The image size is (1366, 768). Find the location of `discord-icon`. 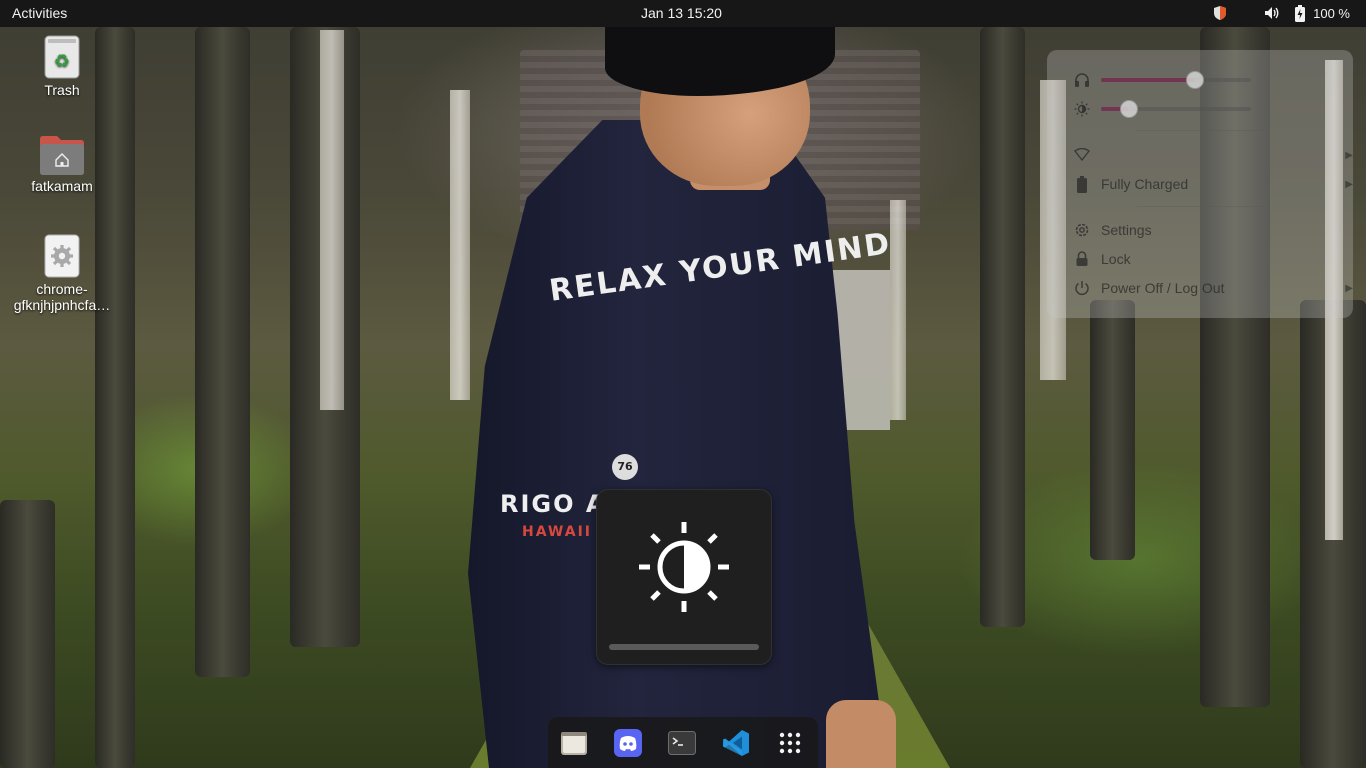

discord-icon is located at coordinates (628, 743).